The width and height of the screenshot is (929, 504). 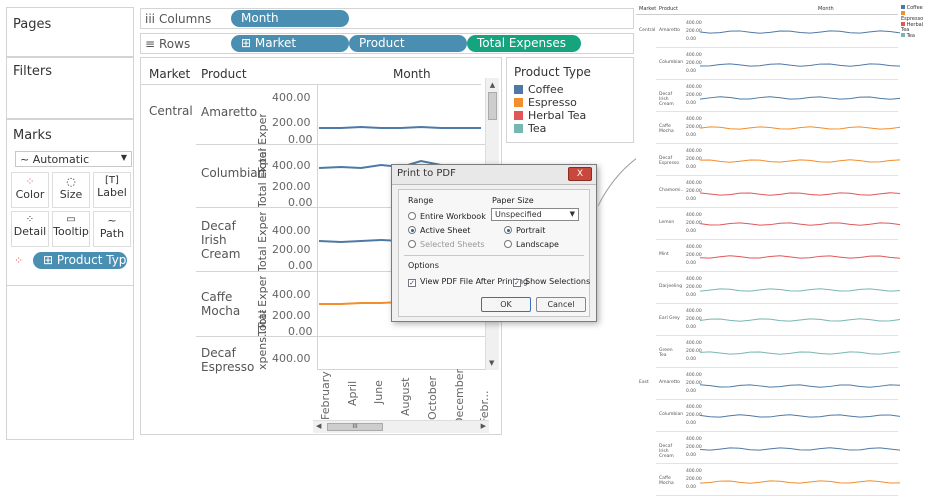 What do you see at coordinates (669, 318) in the screenshot?
I see `preview-product-label: Earl Grey` at bounding box center [669, 318].